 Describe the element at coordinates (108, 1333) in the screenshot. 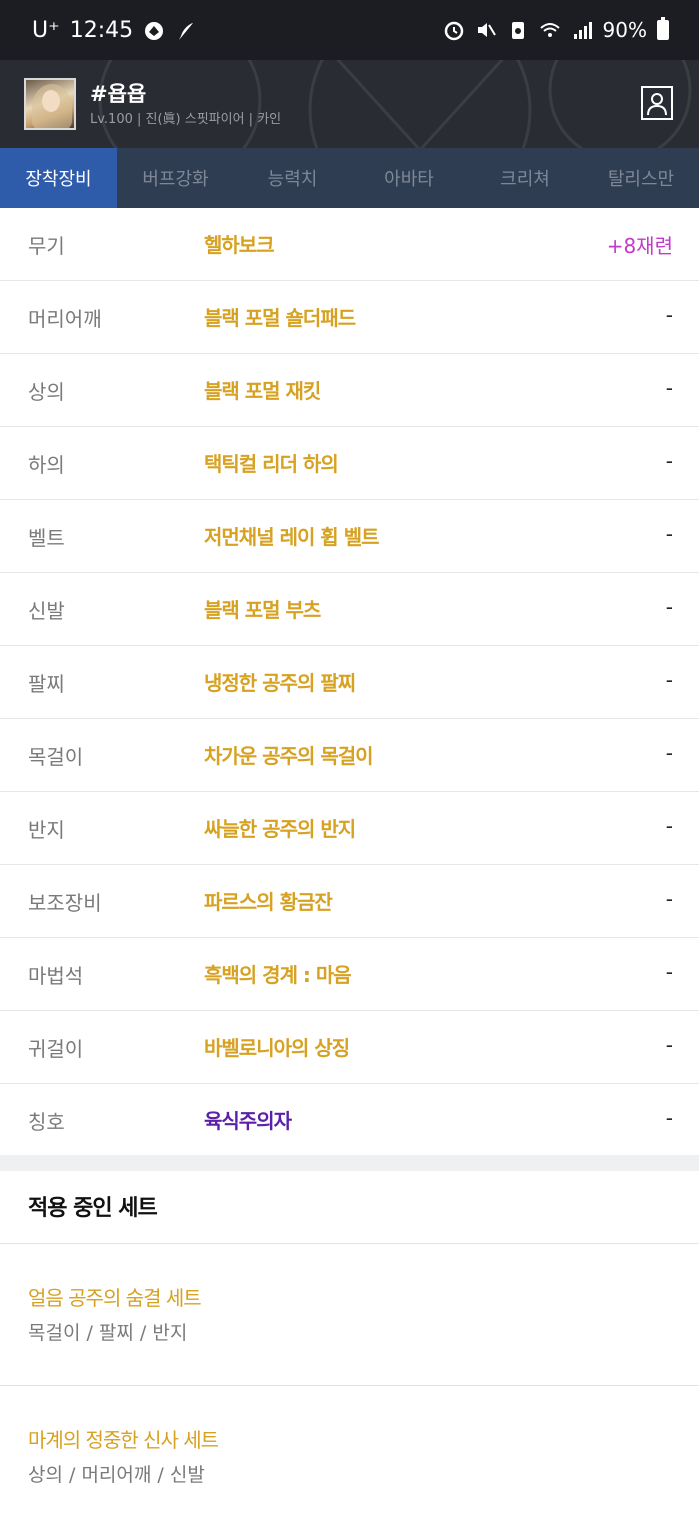

I see `set-parts-1: 목걸이 / 팔찌 / 반지` at that location.